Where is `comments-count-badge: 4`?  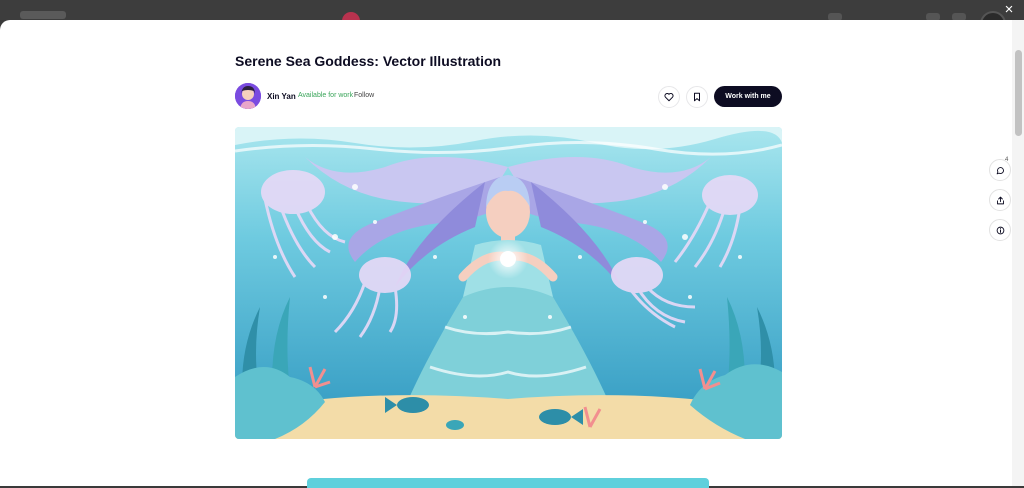 comments-count-badge: 4 is located at coordinates (1007, 160).